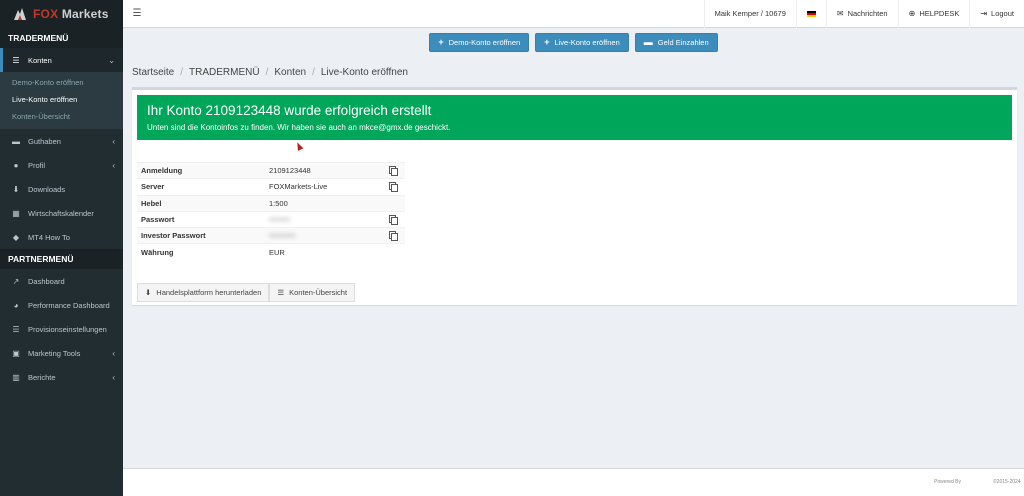 The height and width of the screenshot is (496, 1024). Describe the element at coordinates (573, 482) in the screenshot. I see `footer: Powered By ©2015-2024` at that location.